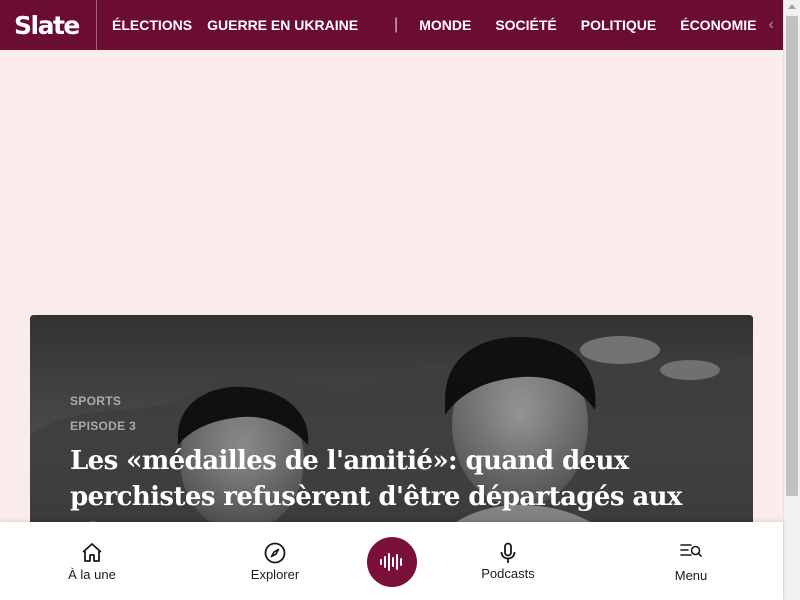  I want to click on page-scrollbar, so click(791, 300).